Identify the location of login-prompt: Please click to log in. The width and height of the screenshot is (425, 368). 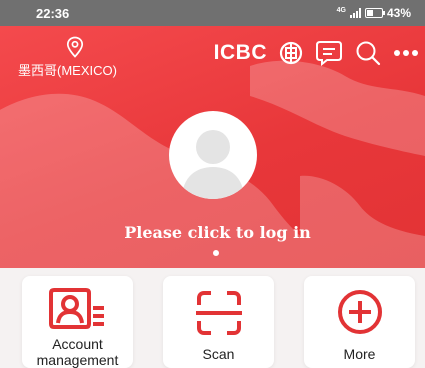
(212, 232).